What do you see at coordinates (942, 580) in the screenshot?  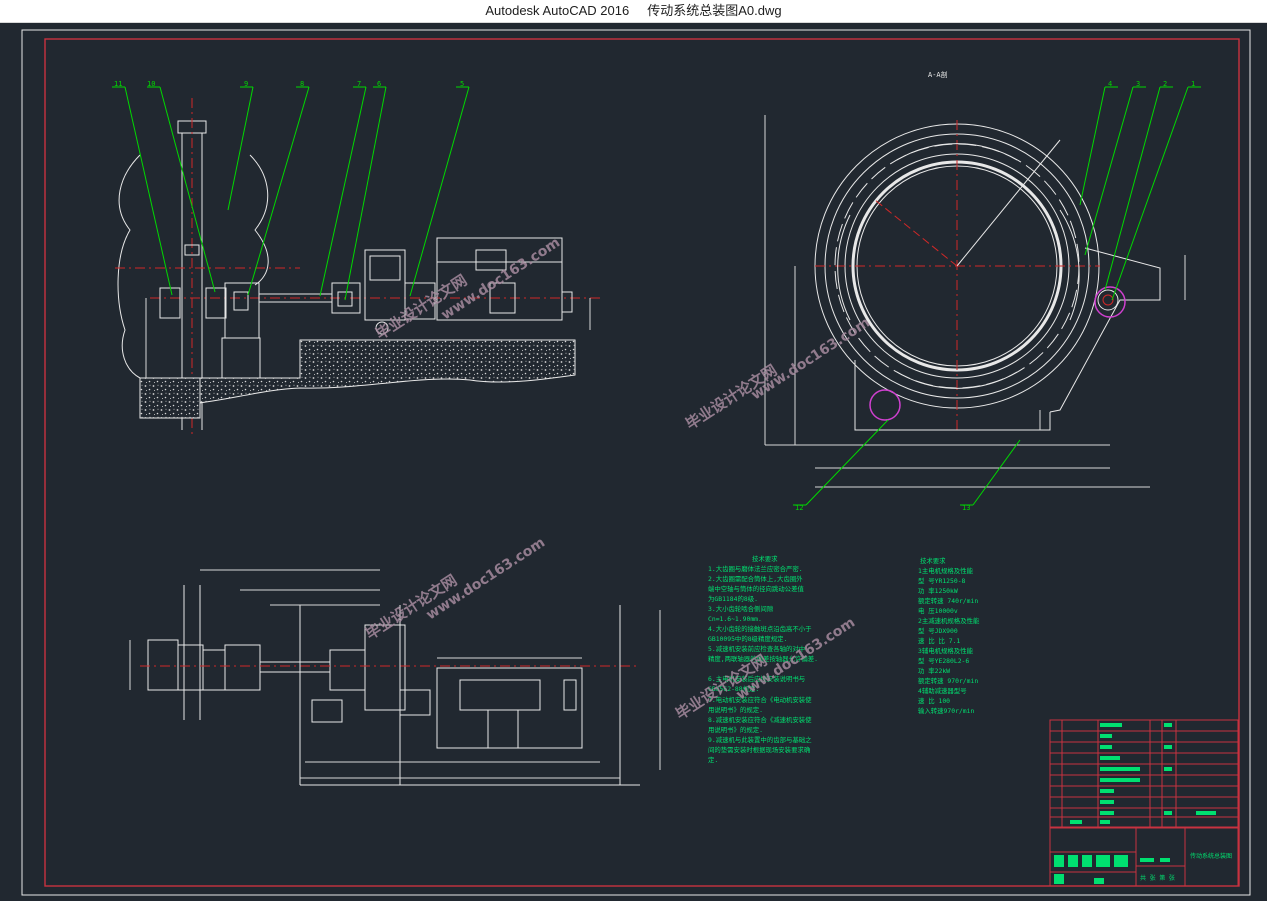 I see `note-right-line: 型 号YR1250-8` at bounding box center [942, 580].